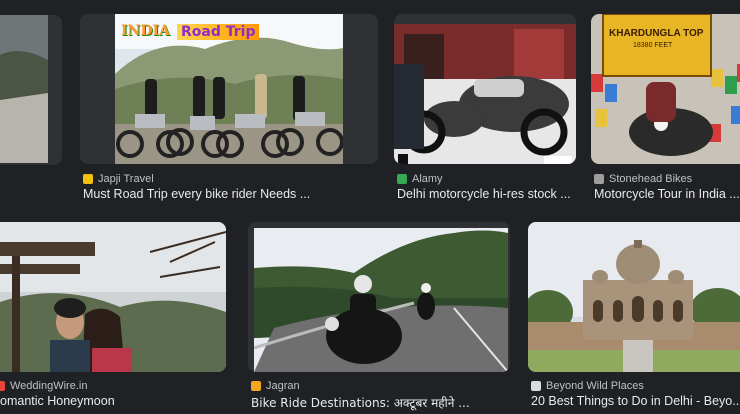 The height and width of the screenshot is (414, 740). Describe the element at coordinates (283, 386) in the screenshot. I see `source-label: Jagran` at that location.